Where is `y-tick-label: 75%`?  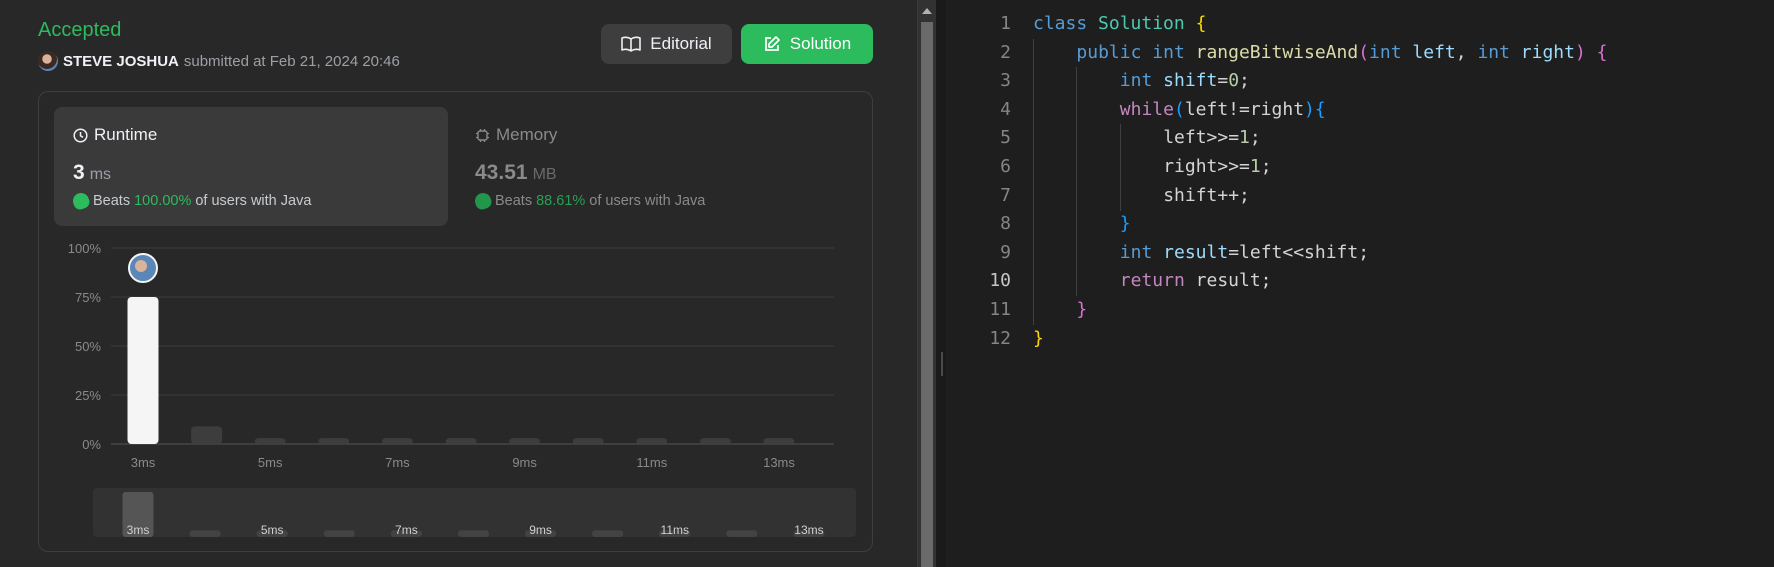 y-tick-label: 75% is located at coordinates (88, 297).